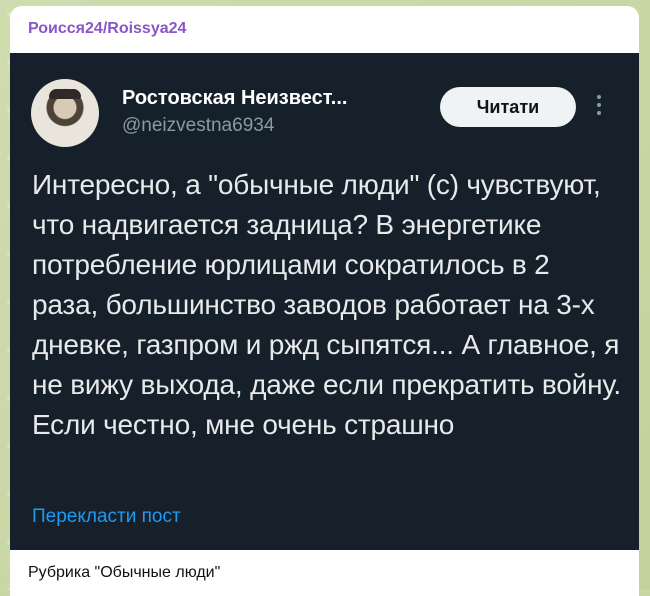 Image resolution: width=650 pixels, height=596 pixels. I want to click on read-button: Читати, so click(508, 107).